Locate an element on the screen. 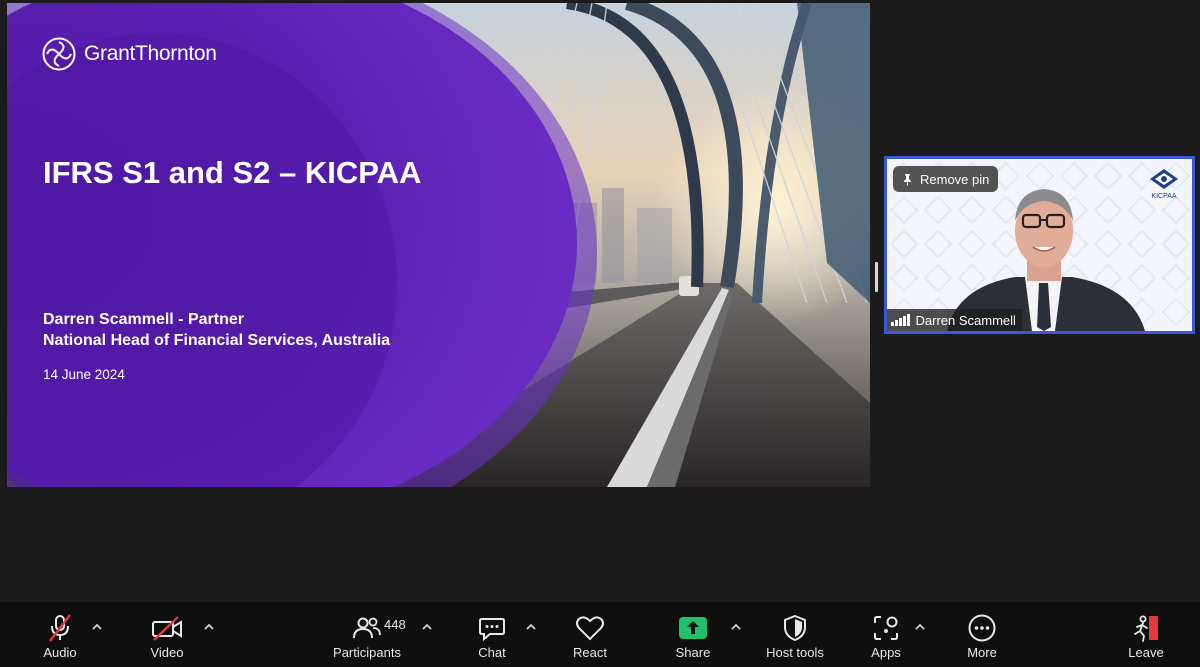 The width and height of the screenshot is (1200, 667). share-options-caret is located at coordinates (736, 627).